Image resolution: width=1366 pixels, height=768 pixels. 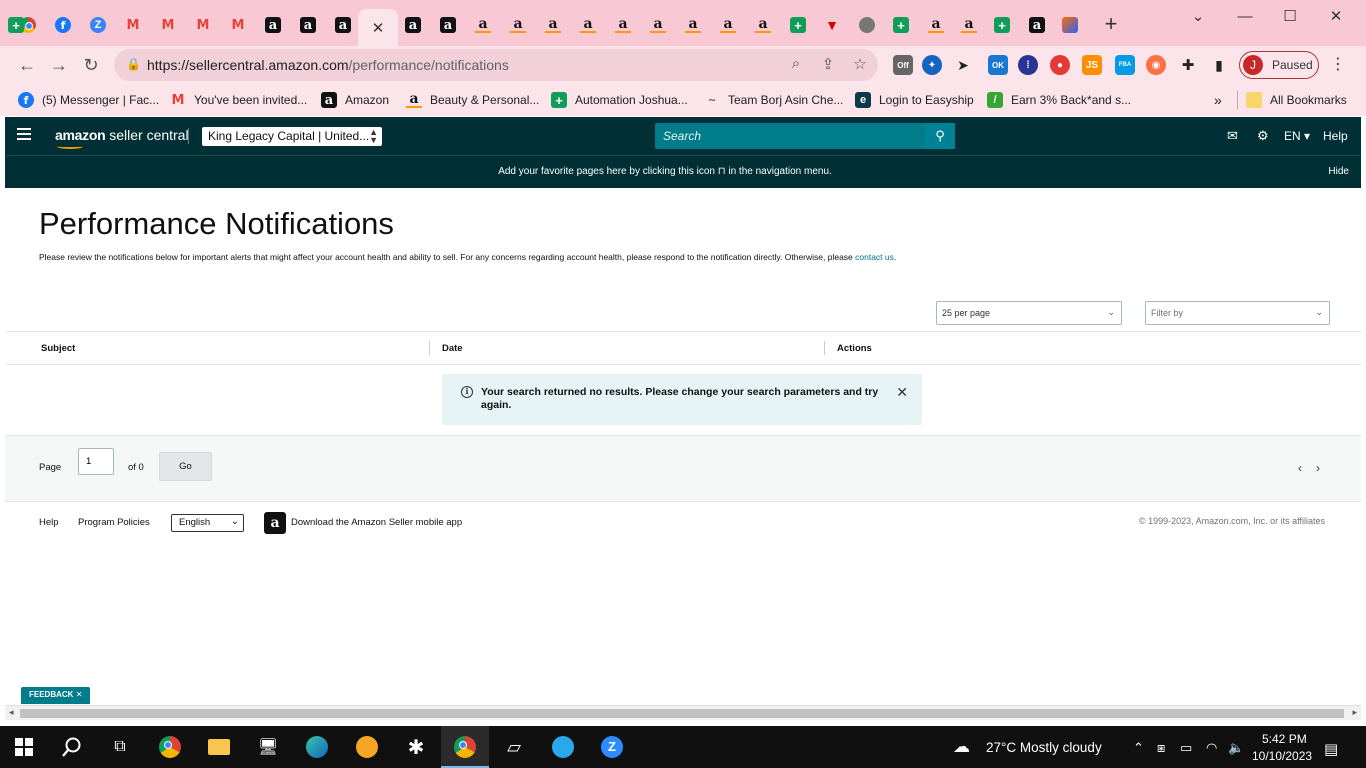 I want to click on new-tab-button: +, so click(x=1111, y=24).